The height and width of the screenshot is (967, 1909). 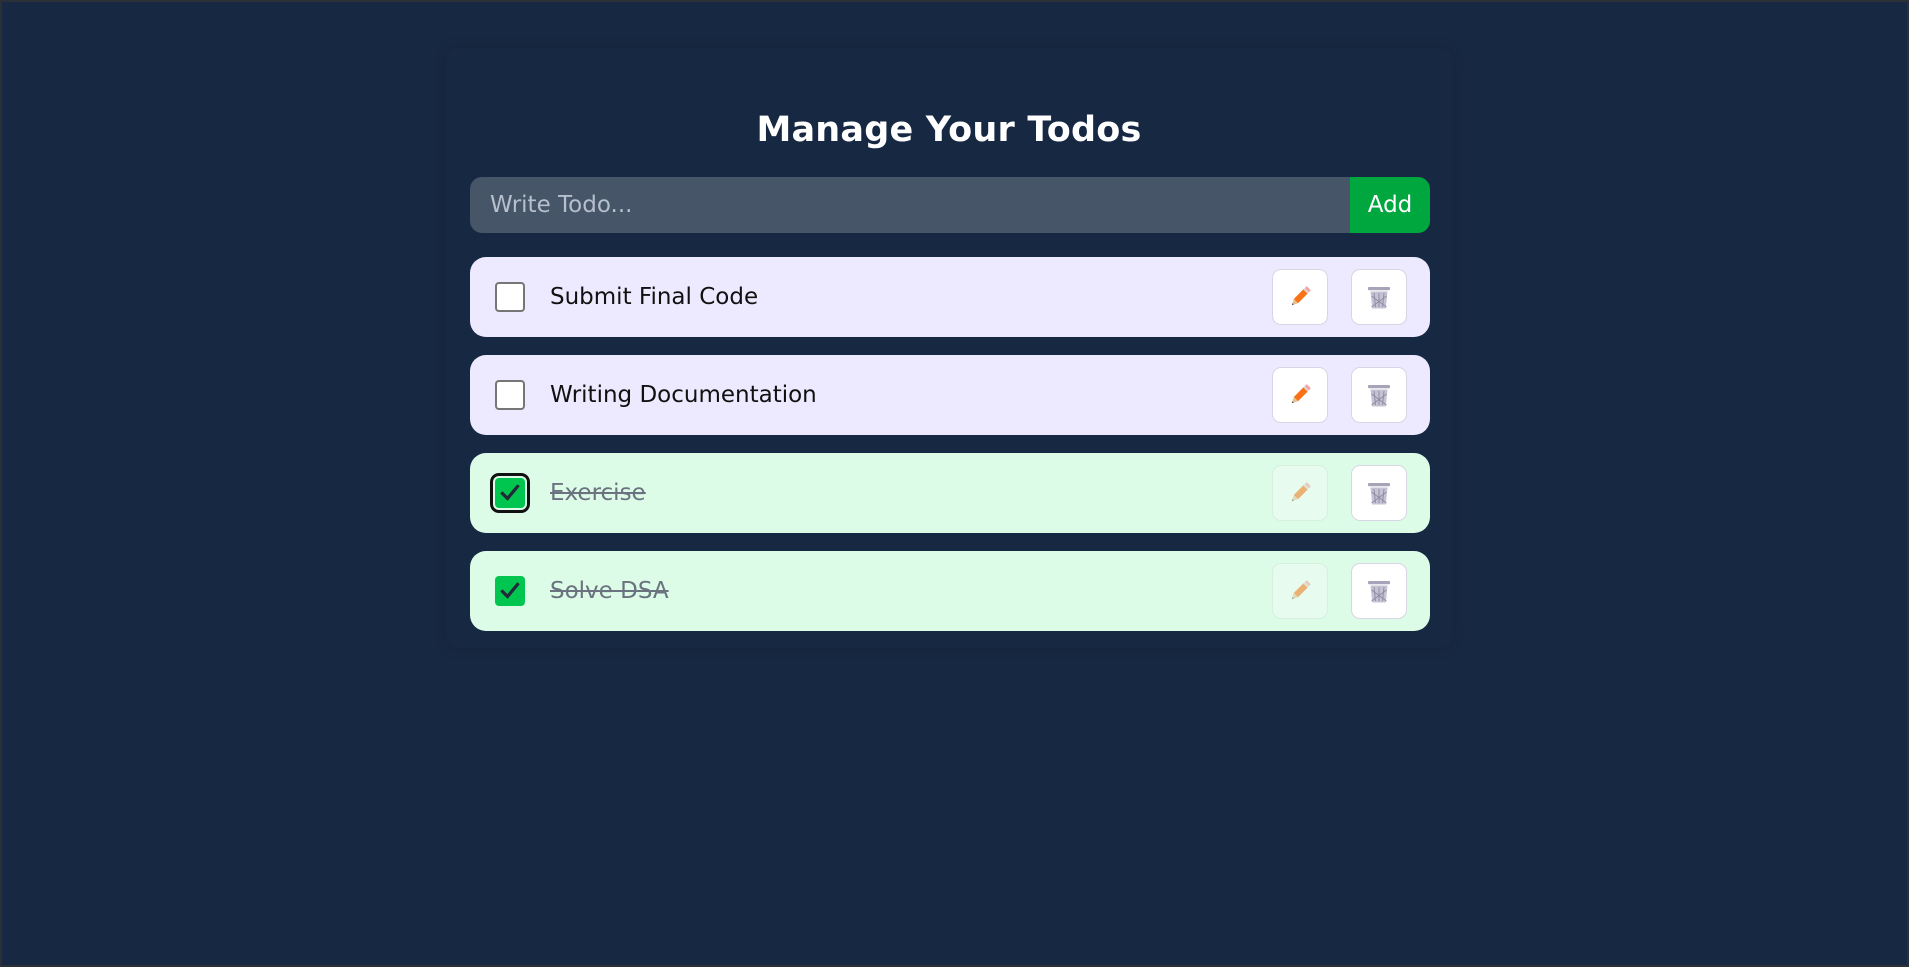 What do you see at coordinates (598, 493) in the screenshot?
I see `todo-text: Exercise` at bounding box center [598, 493].